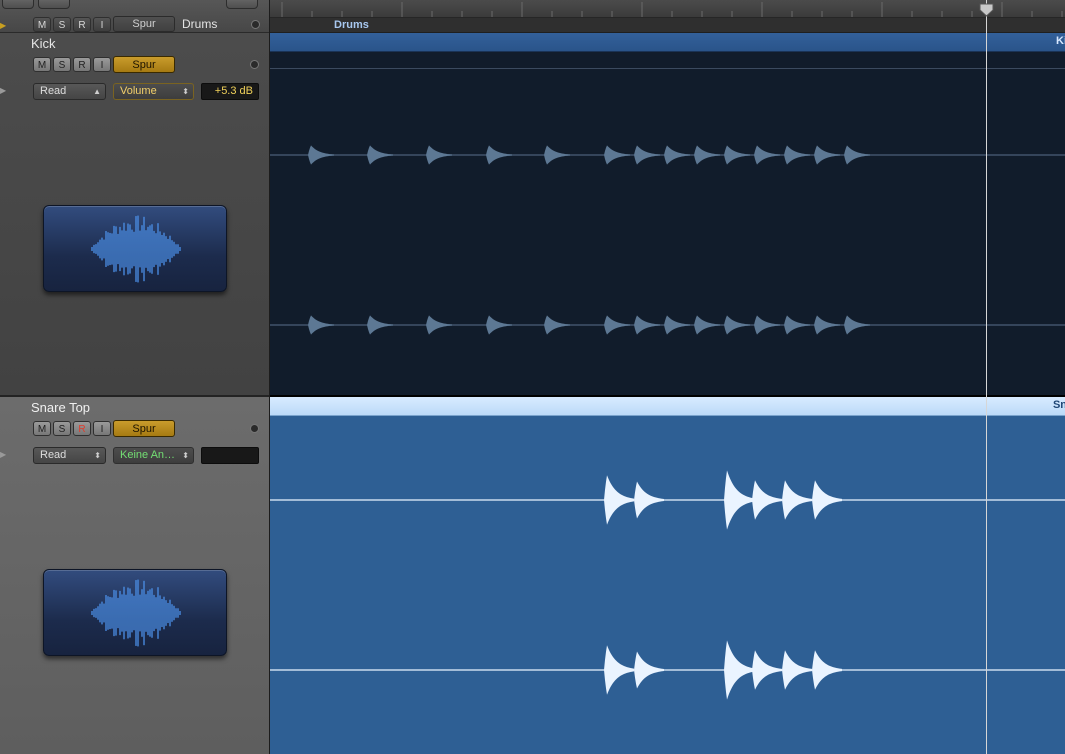 Image resolution: width=1065 pixels, height=754 pixels. Describe the element at coordinates (54, 4) in the screenshot. I see `undo-button` at that location.